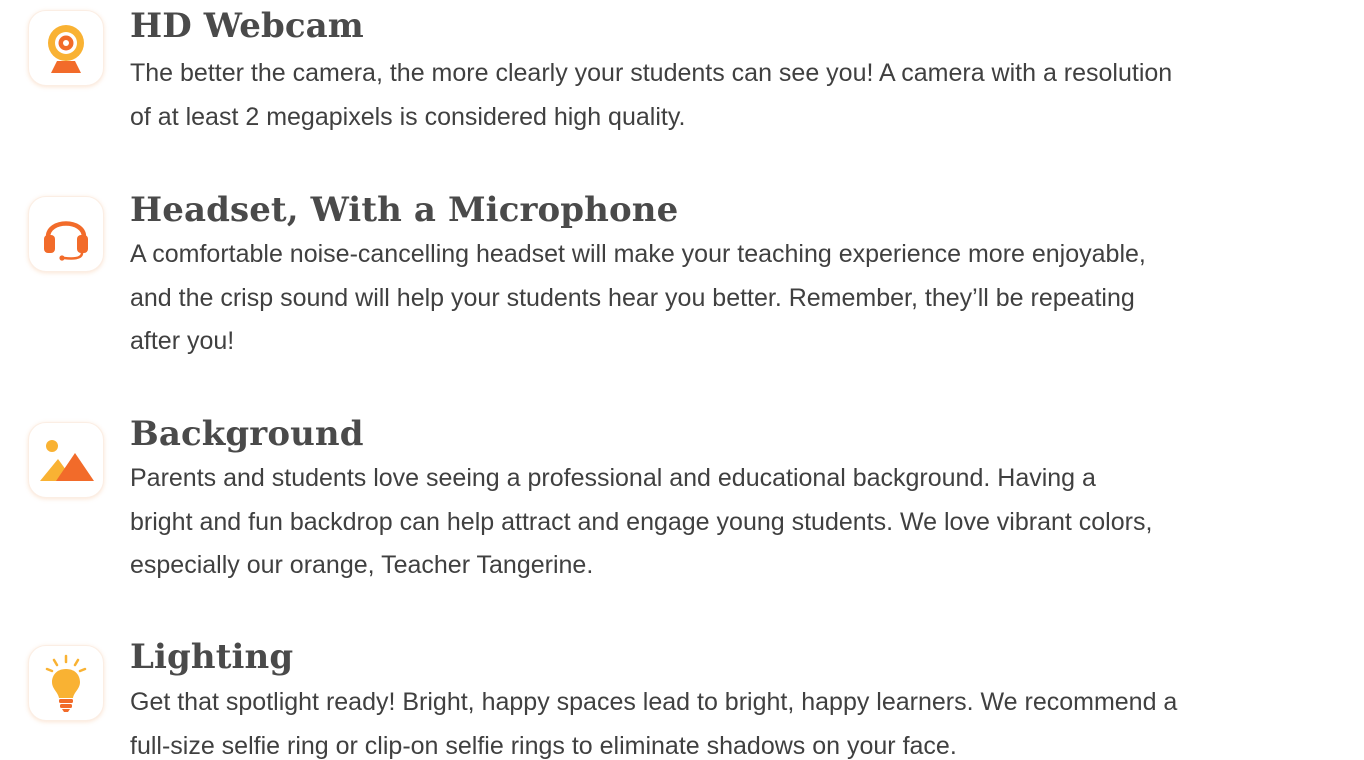  Describe the element at coordinates (247, 434) in the screenshot. I see `item-title: Background` at that location.